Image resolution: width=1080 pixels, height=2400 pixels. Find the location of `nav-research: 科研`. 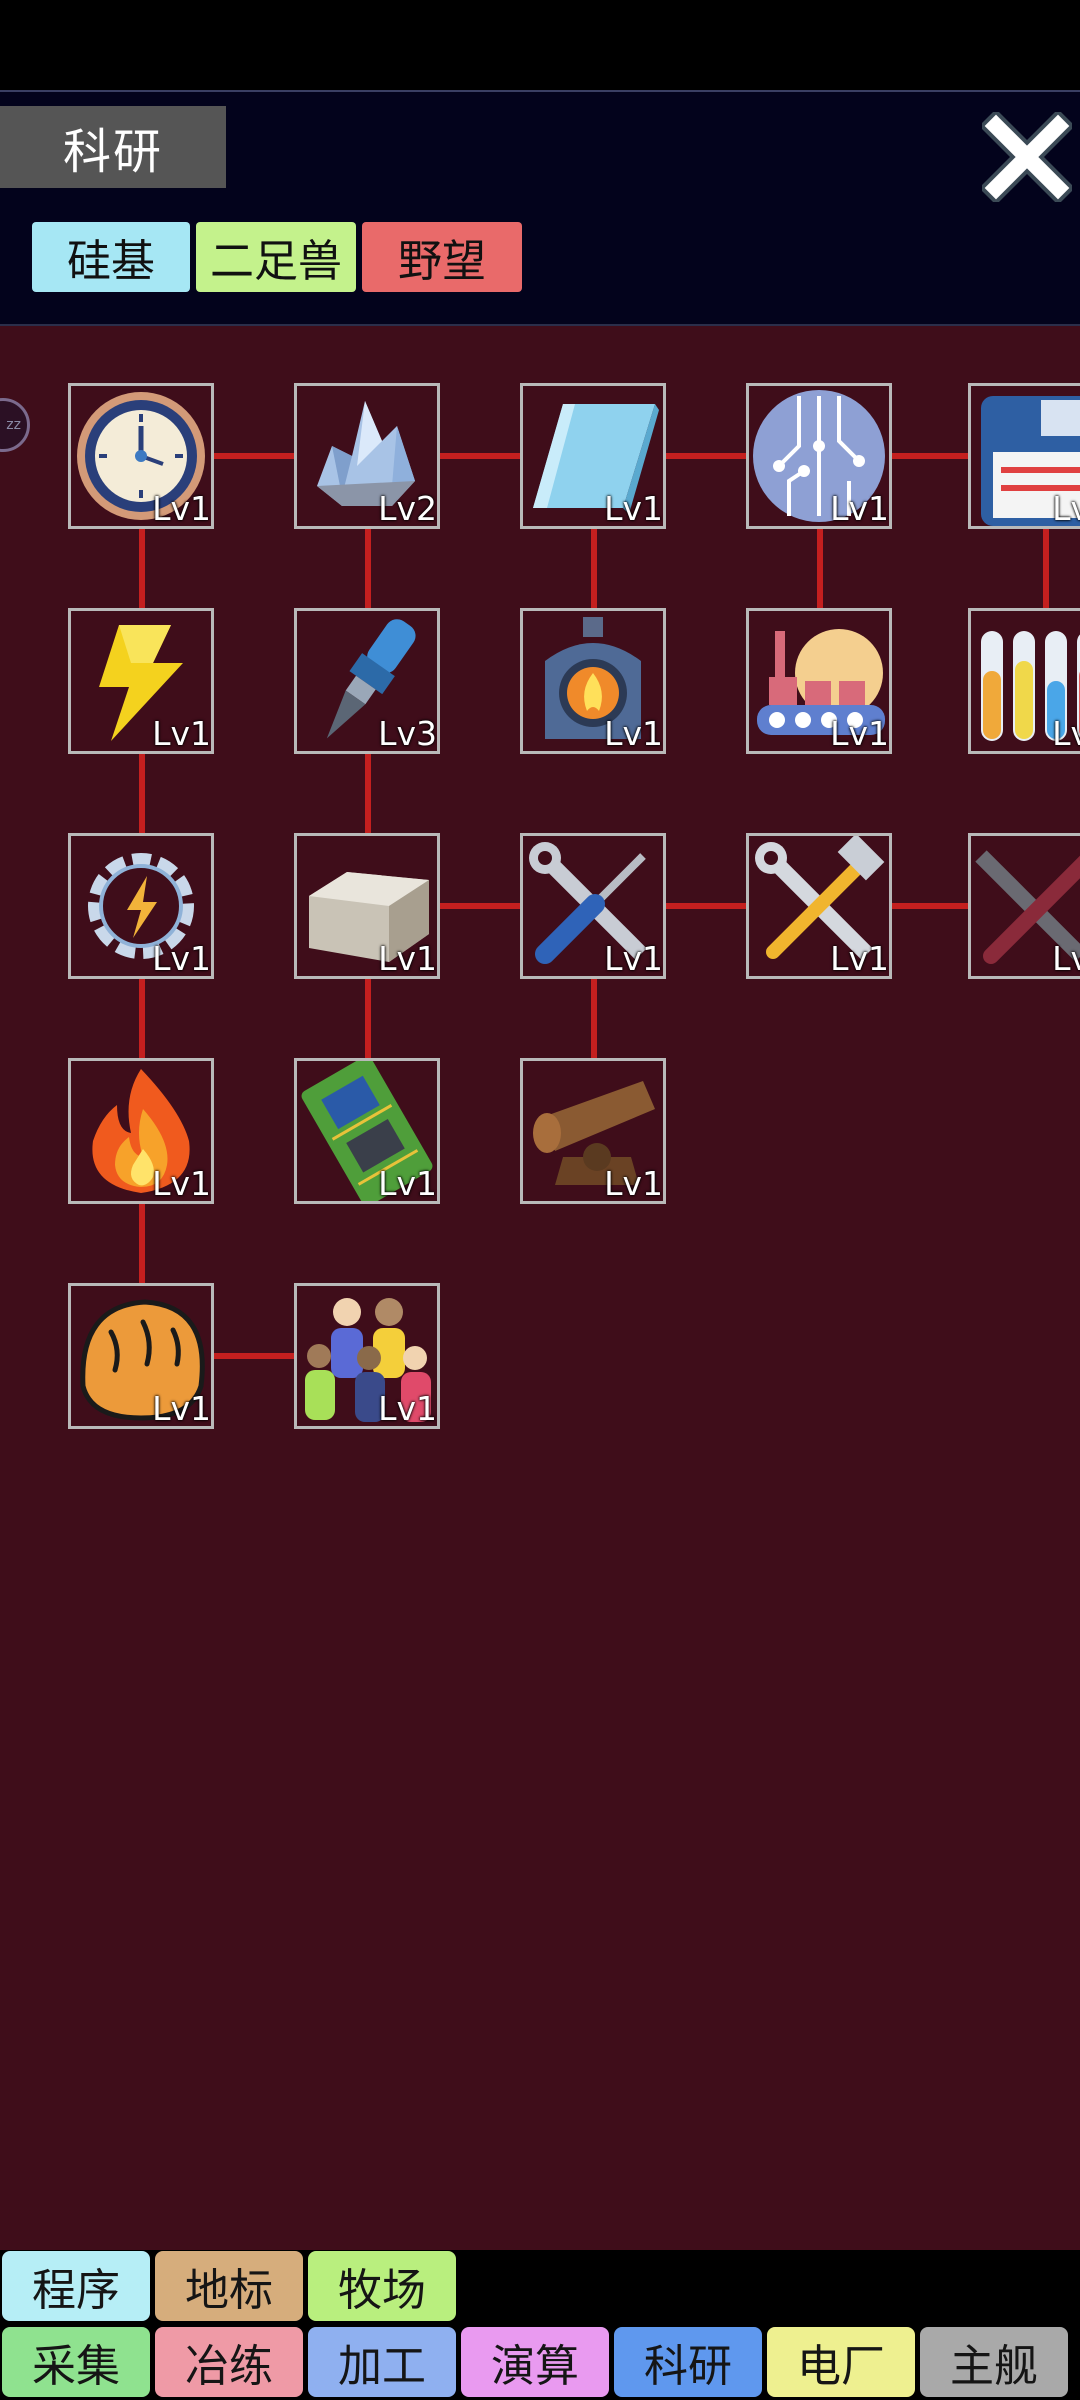

nav-research: 科研 is located at coordinates (688, 2362).